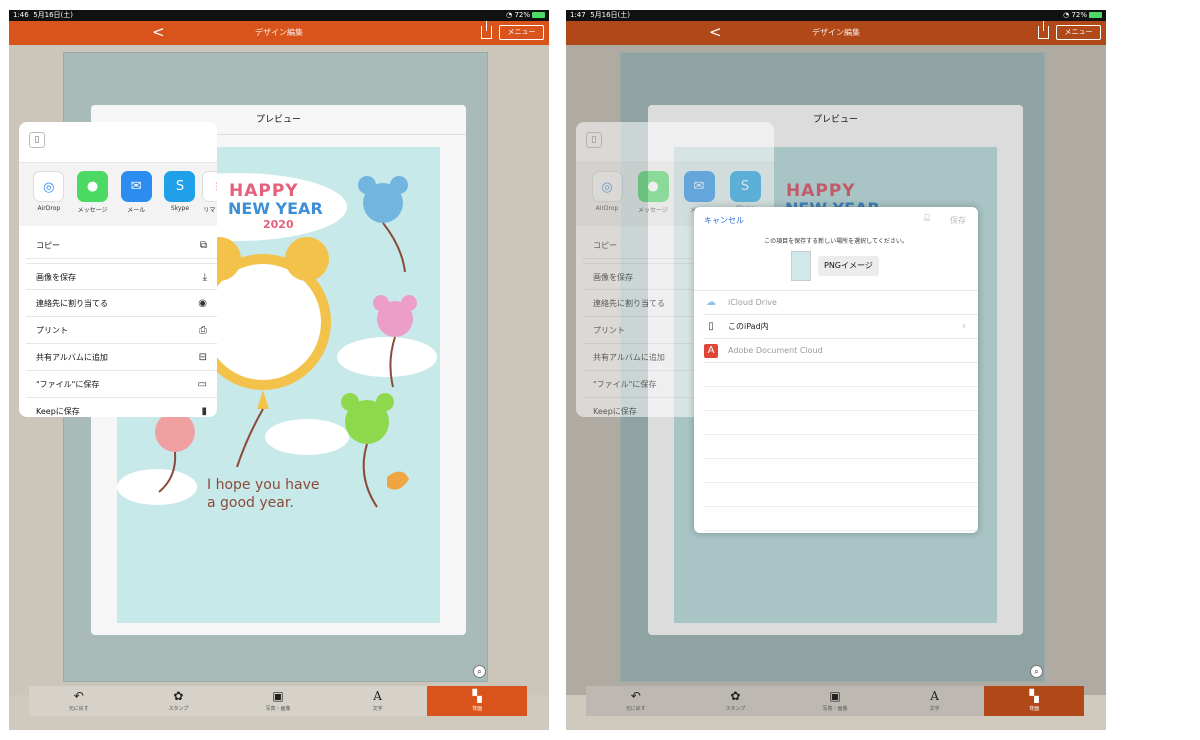 The width and height of the screenshot is (1200, 740). What do you see at coordinates (848, 266) in the screenshot?
I see `file-name-field: PNGイメージ` at bounding box center [848, 266].